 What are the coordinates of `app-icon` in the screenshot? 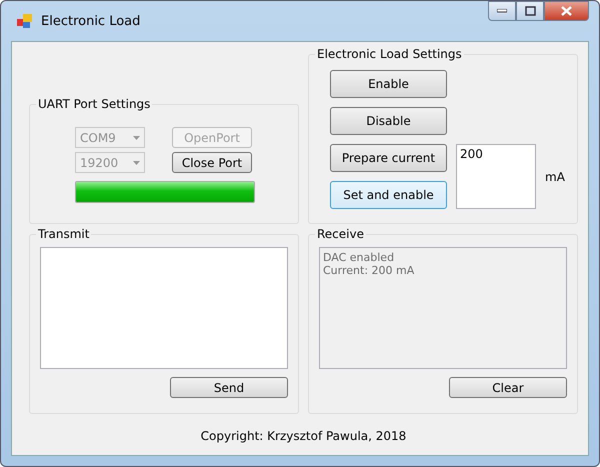 It's located at (25, 21).